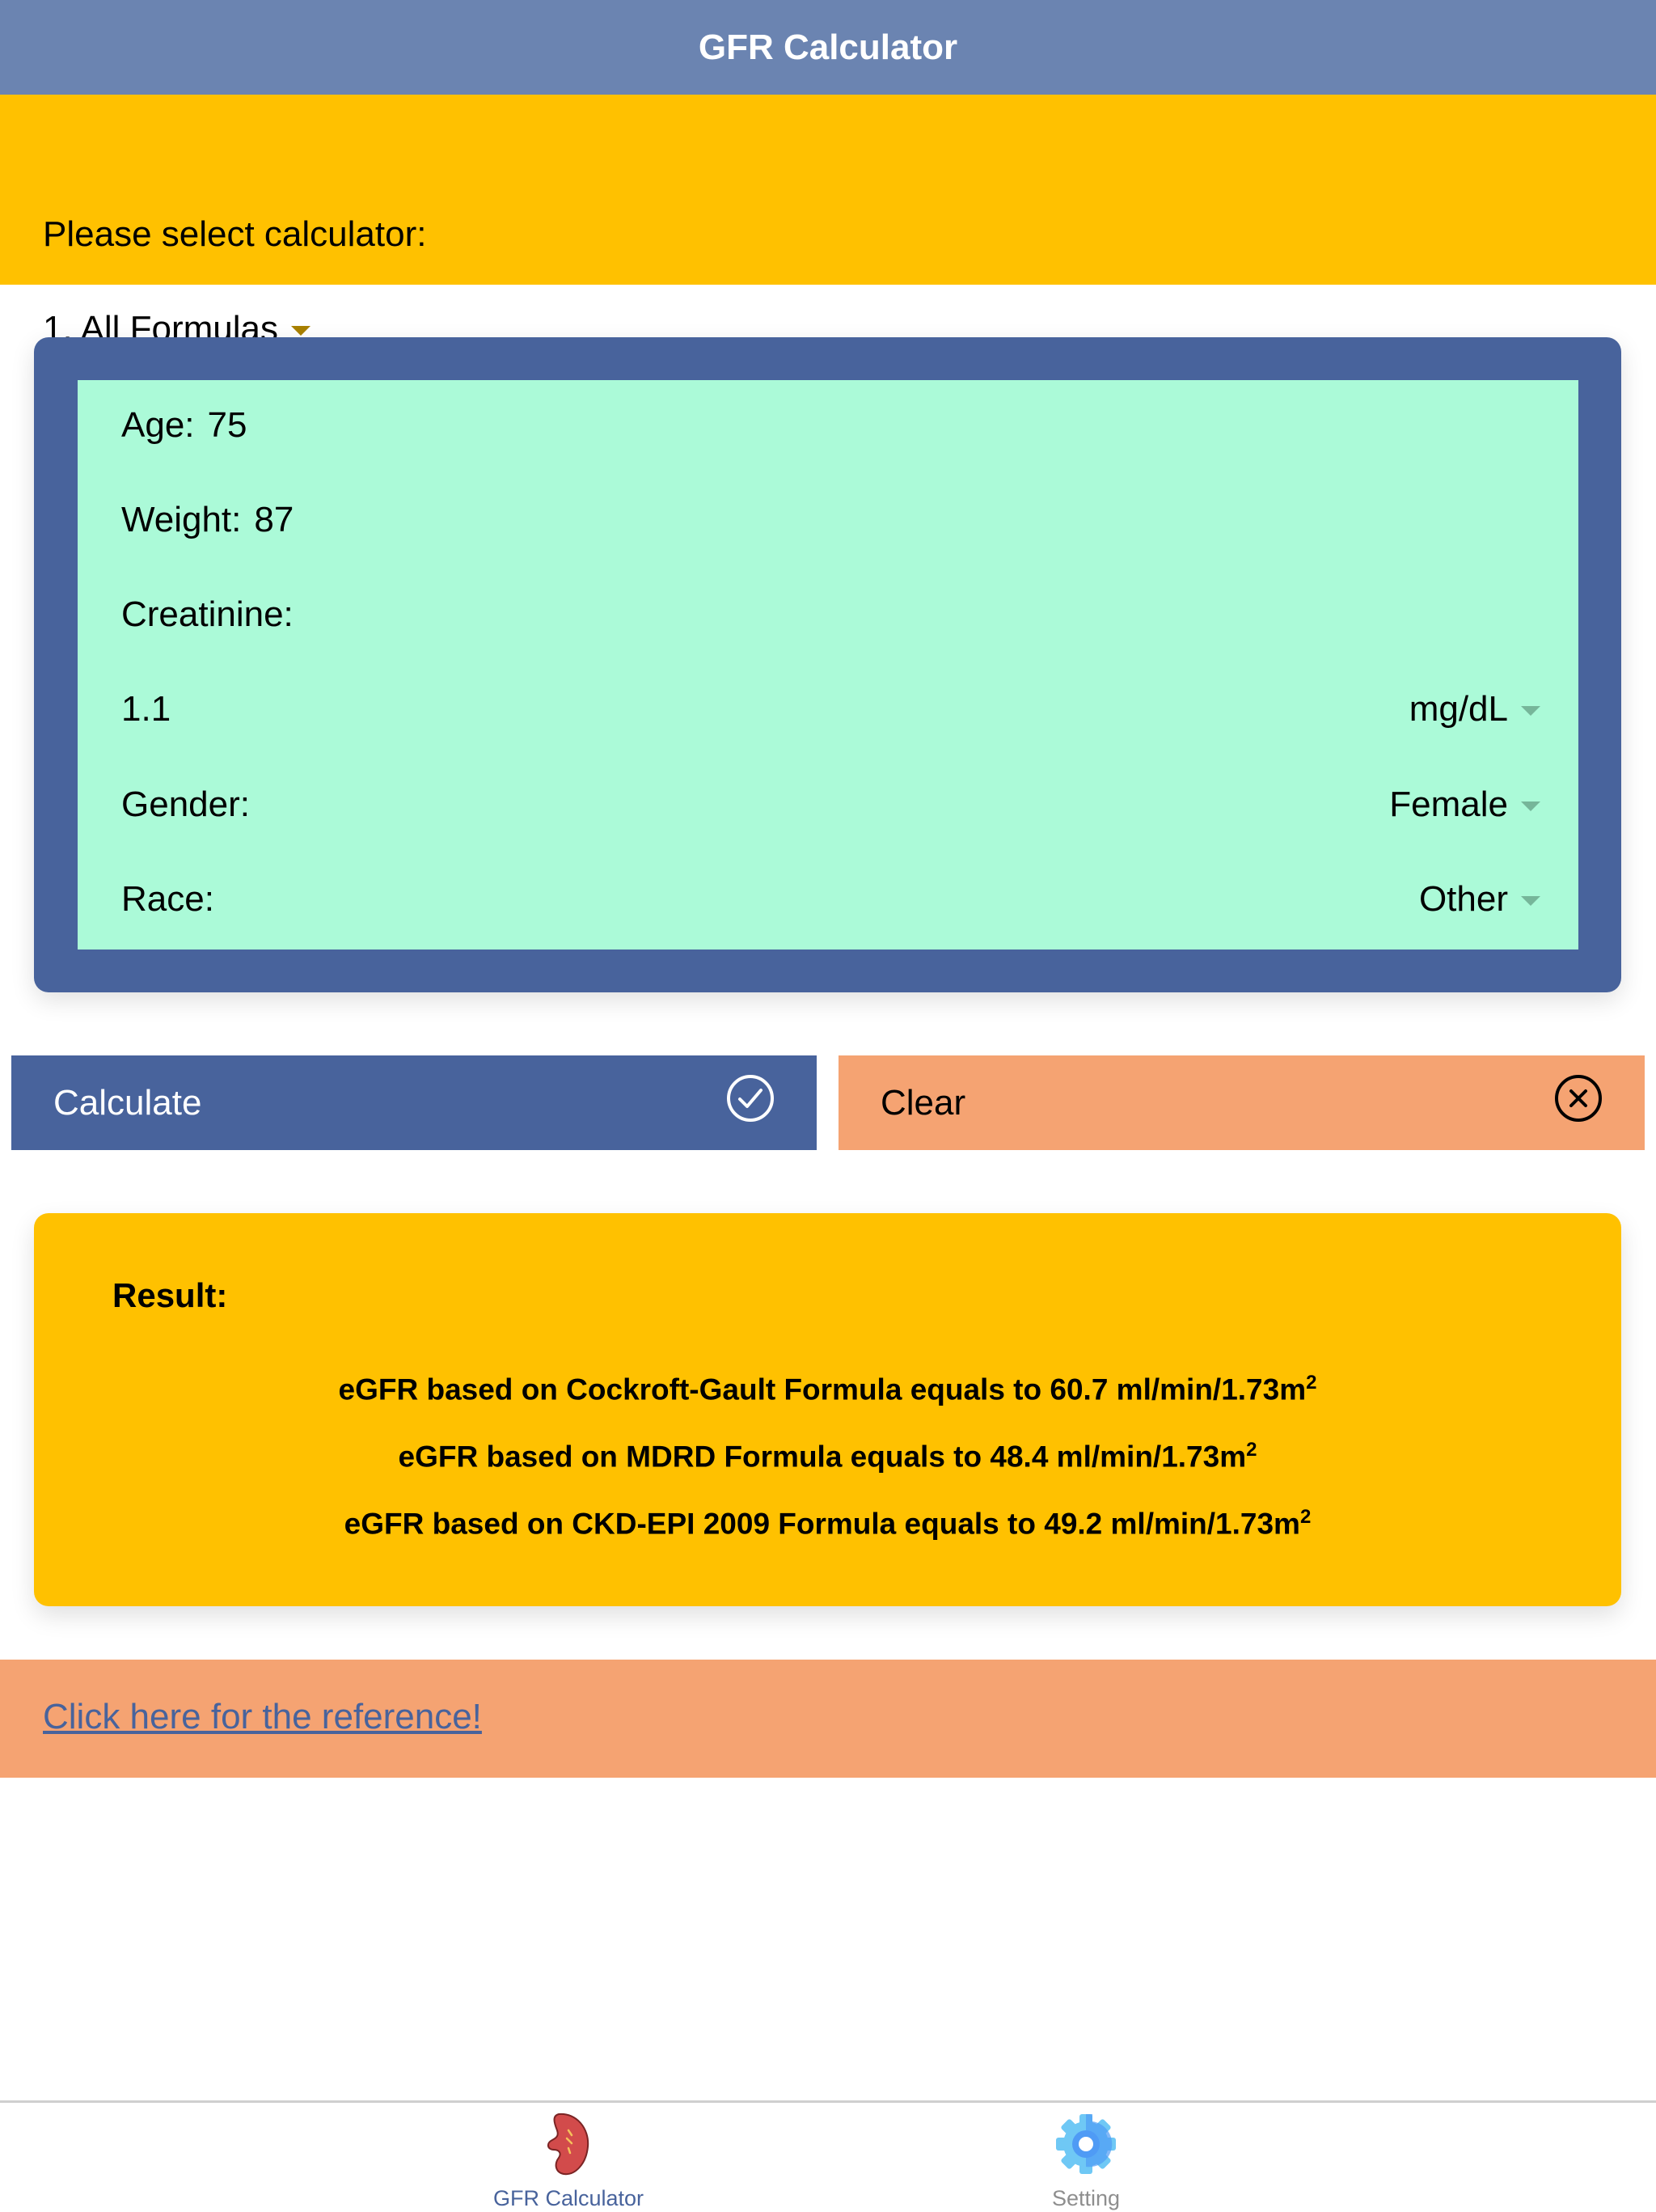 Image resolution: width=1656 pixels, height=2212 pixels. I want to click on page-title: GFR Calculator, so click(828, 47).